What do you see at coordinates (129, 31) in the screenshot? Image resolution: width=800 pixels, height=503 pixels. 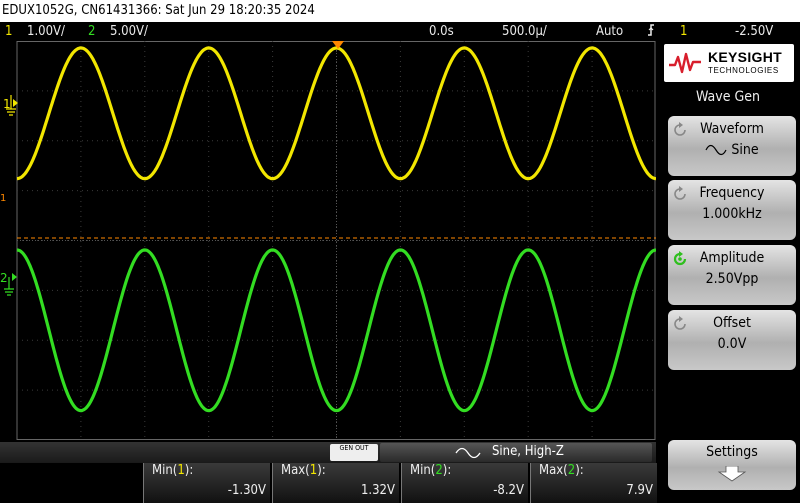 I see `ch2-scale: 5.00V/` at bounding box center [129, 31].